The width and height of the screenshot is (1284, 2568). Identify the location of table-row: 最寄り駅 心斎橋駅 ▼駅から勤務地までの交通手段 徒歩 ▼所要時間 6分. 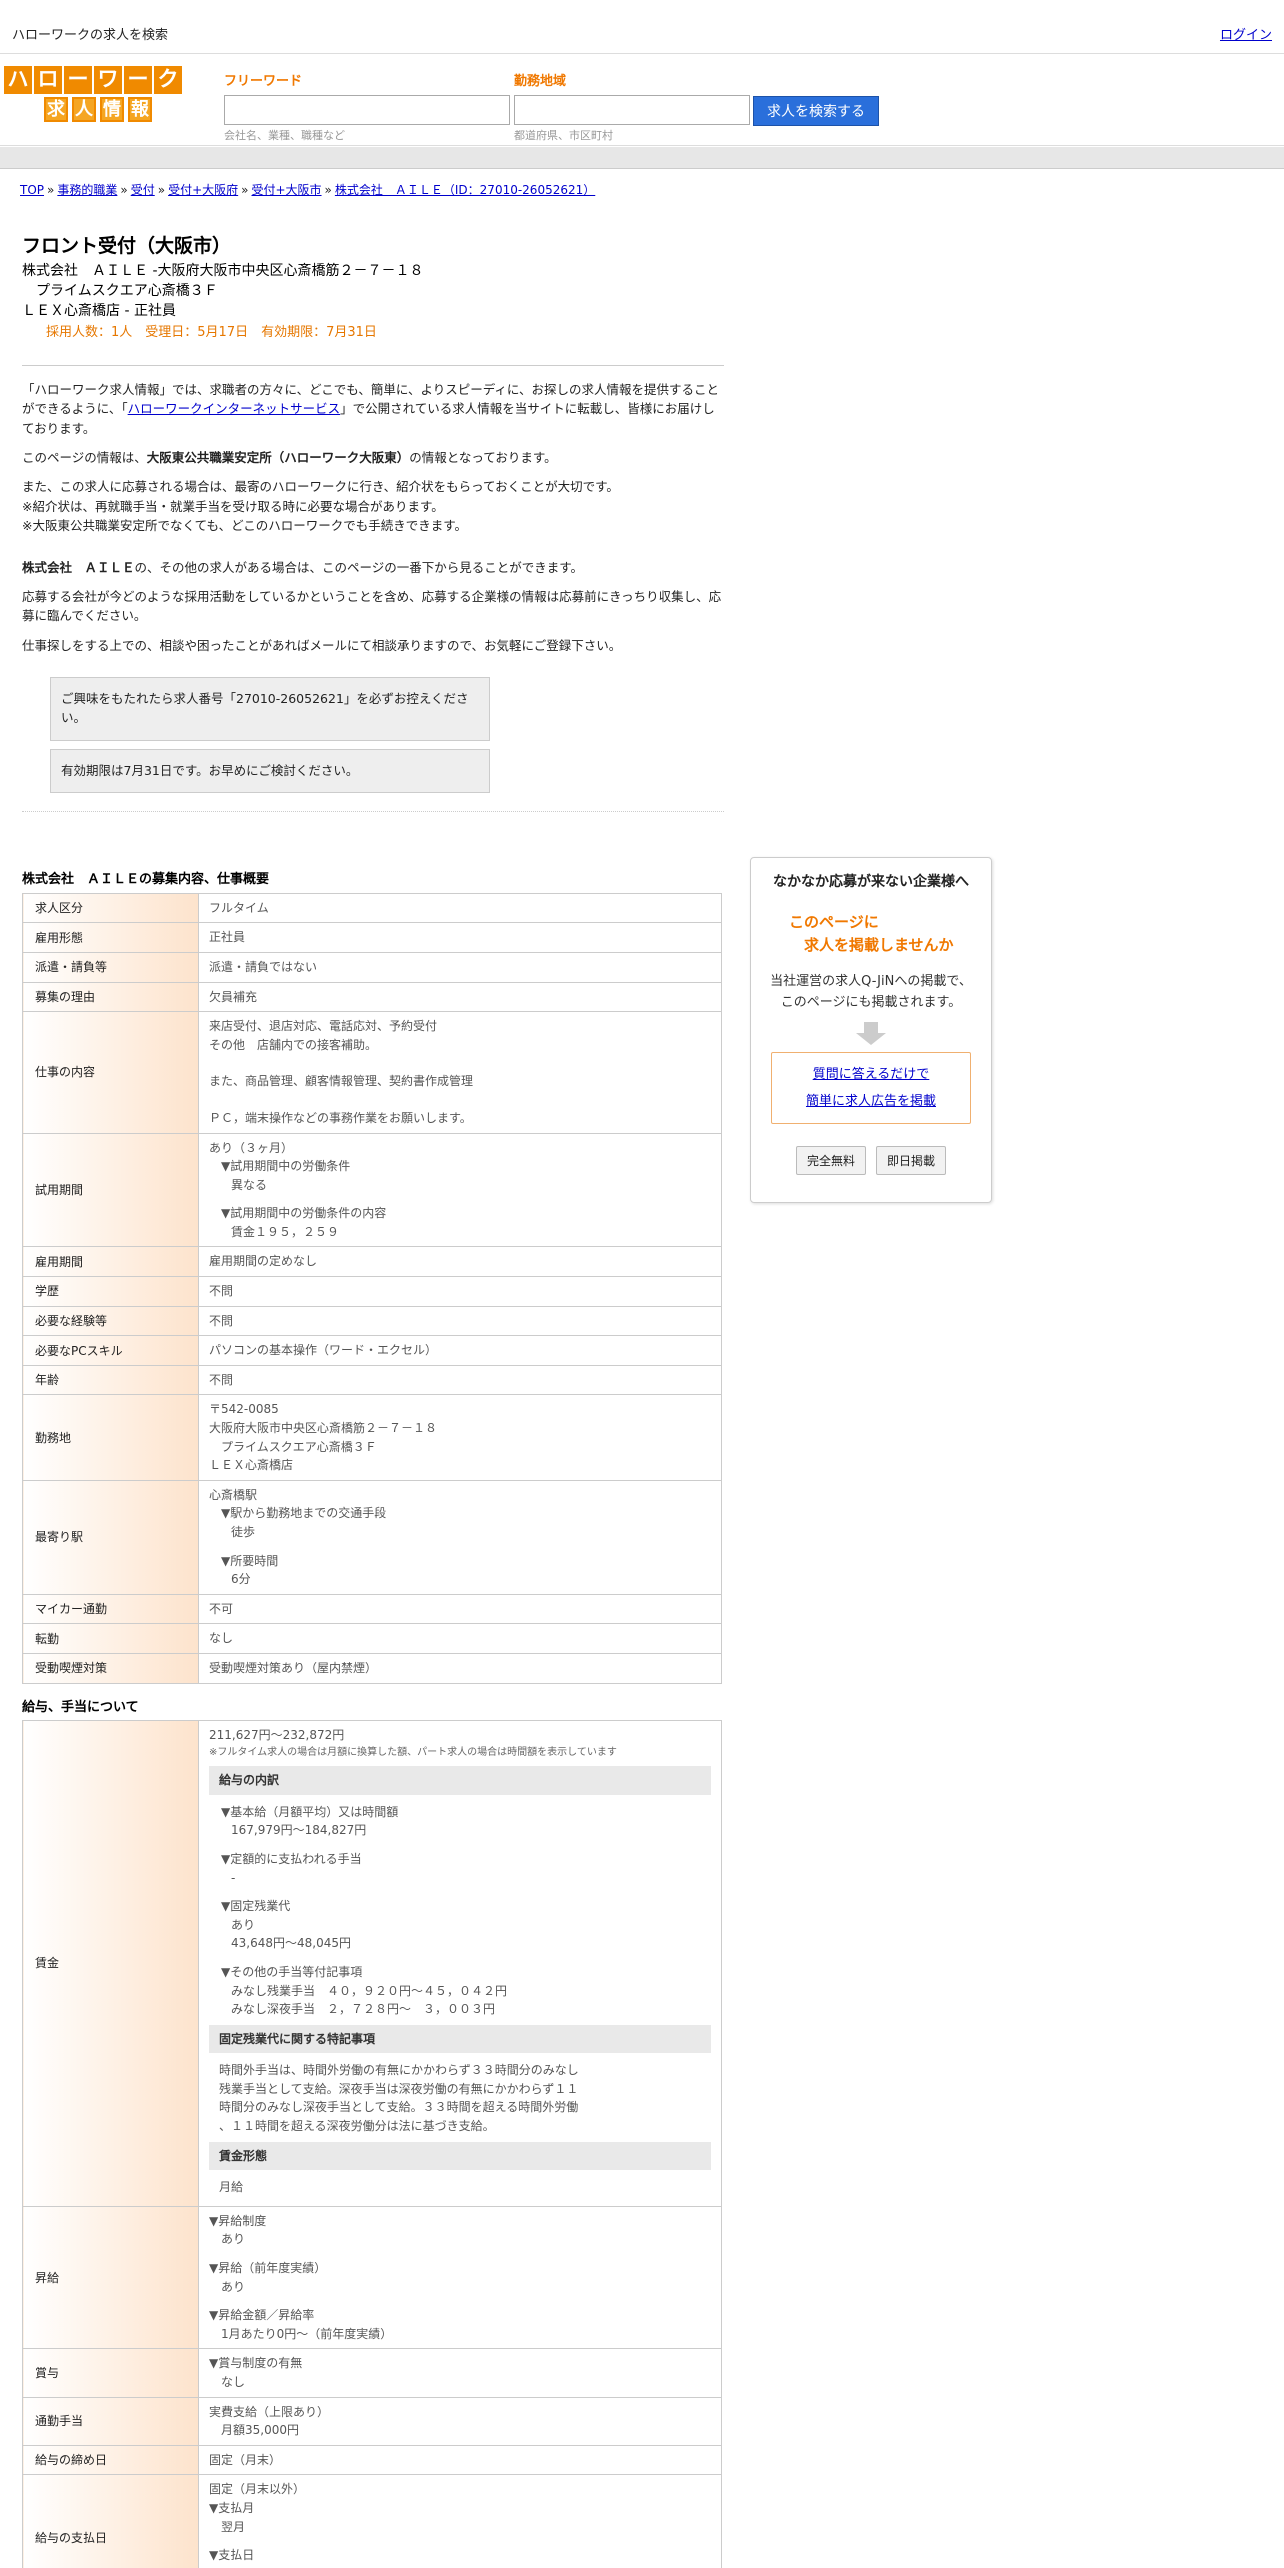
(372, 1537).